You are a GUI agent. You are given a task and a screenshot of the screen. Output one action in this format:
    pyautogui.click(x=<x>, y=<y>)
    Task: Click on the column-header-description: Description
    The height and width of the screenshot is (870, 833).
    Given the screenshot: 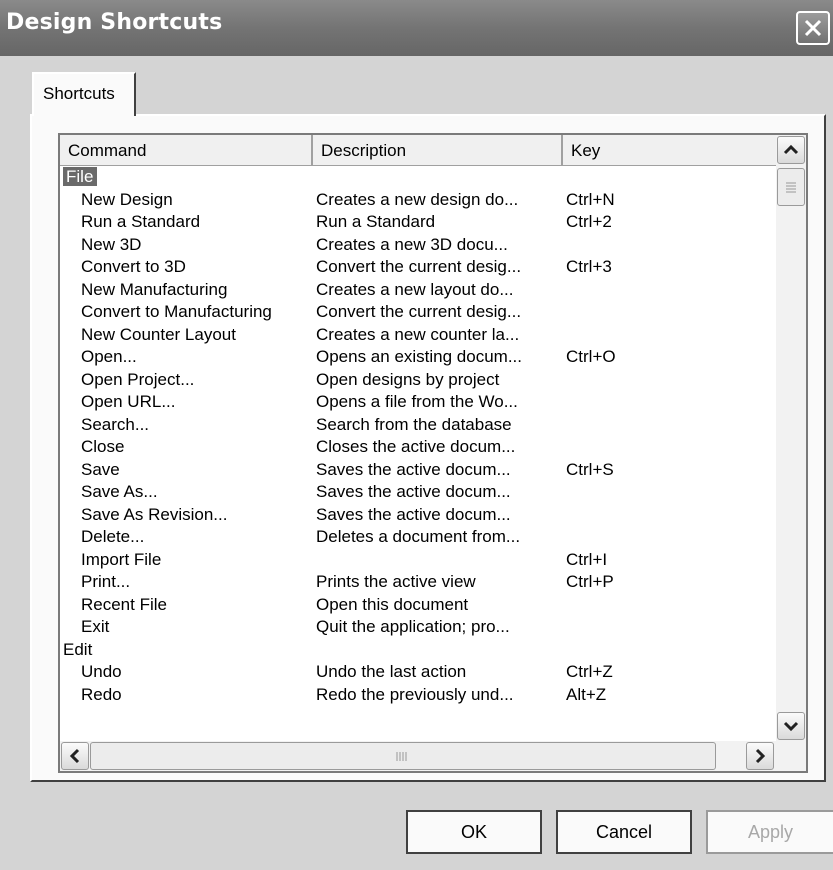 What is the action you would take?
    pyautogui.click(x=438, y=150)
    